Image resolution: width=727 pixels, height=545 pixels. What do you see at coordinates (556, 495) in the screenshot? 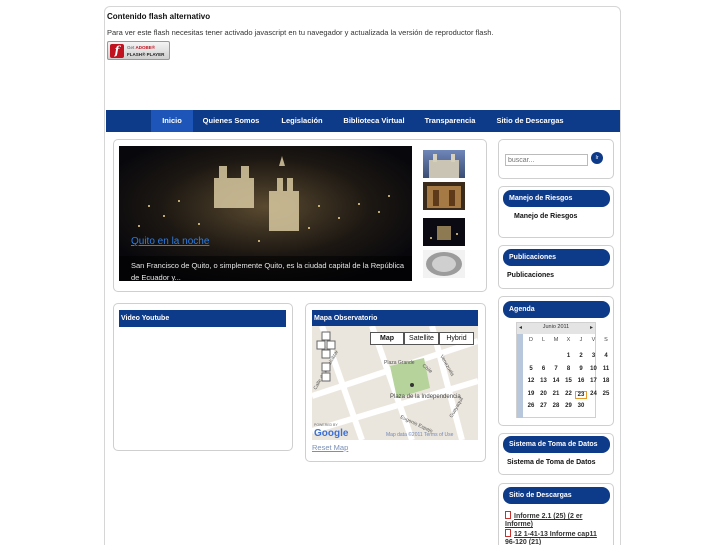
I see `descargas-header: Sitio de Descargas` at bounding box center [556, 495].